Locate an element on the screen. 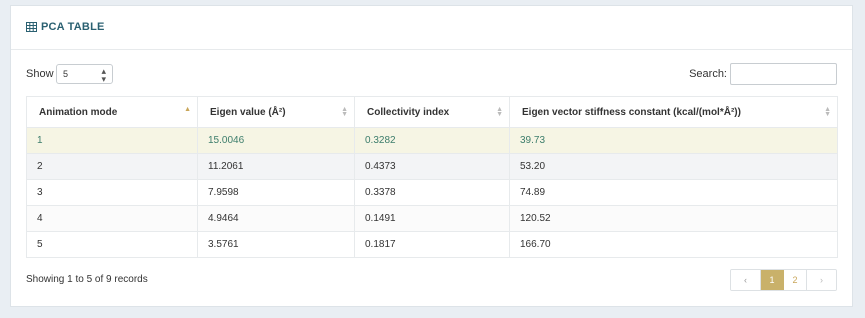 The image size is (865, 318). table-cell: 120.52 is located at coordinates (673, 218).